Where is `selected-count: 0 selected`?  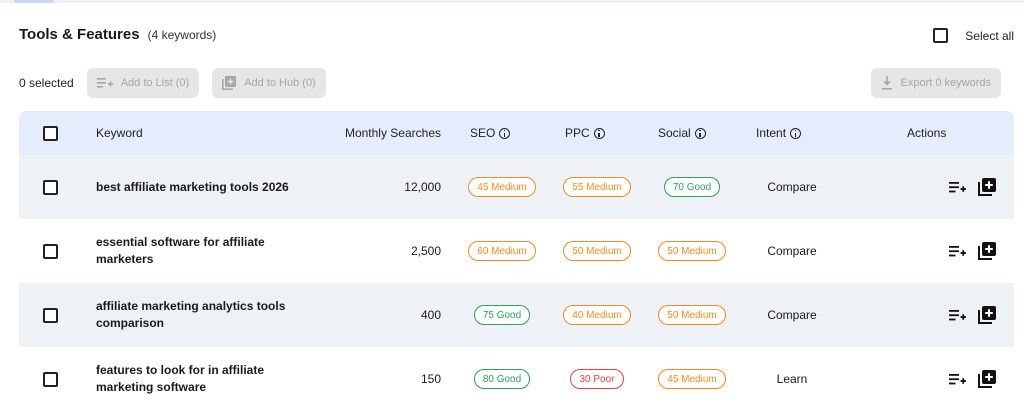
selected-count: 0 selected is located at coordinates (46, 83).